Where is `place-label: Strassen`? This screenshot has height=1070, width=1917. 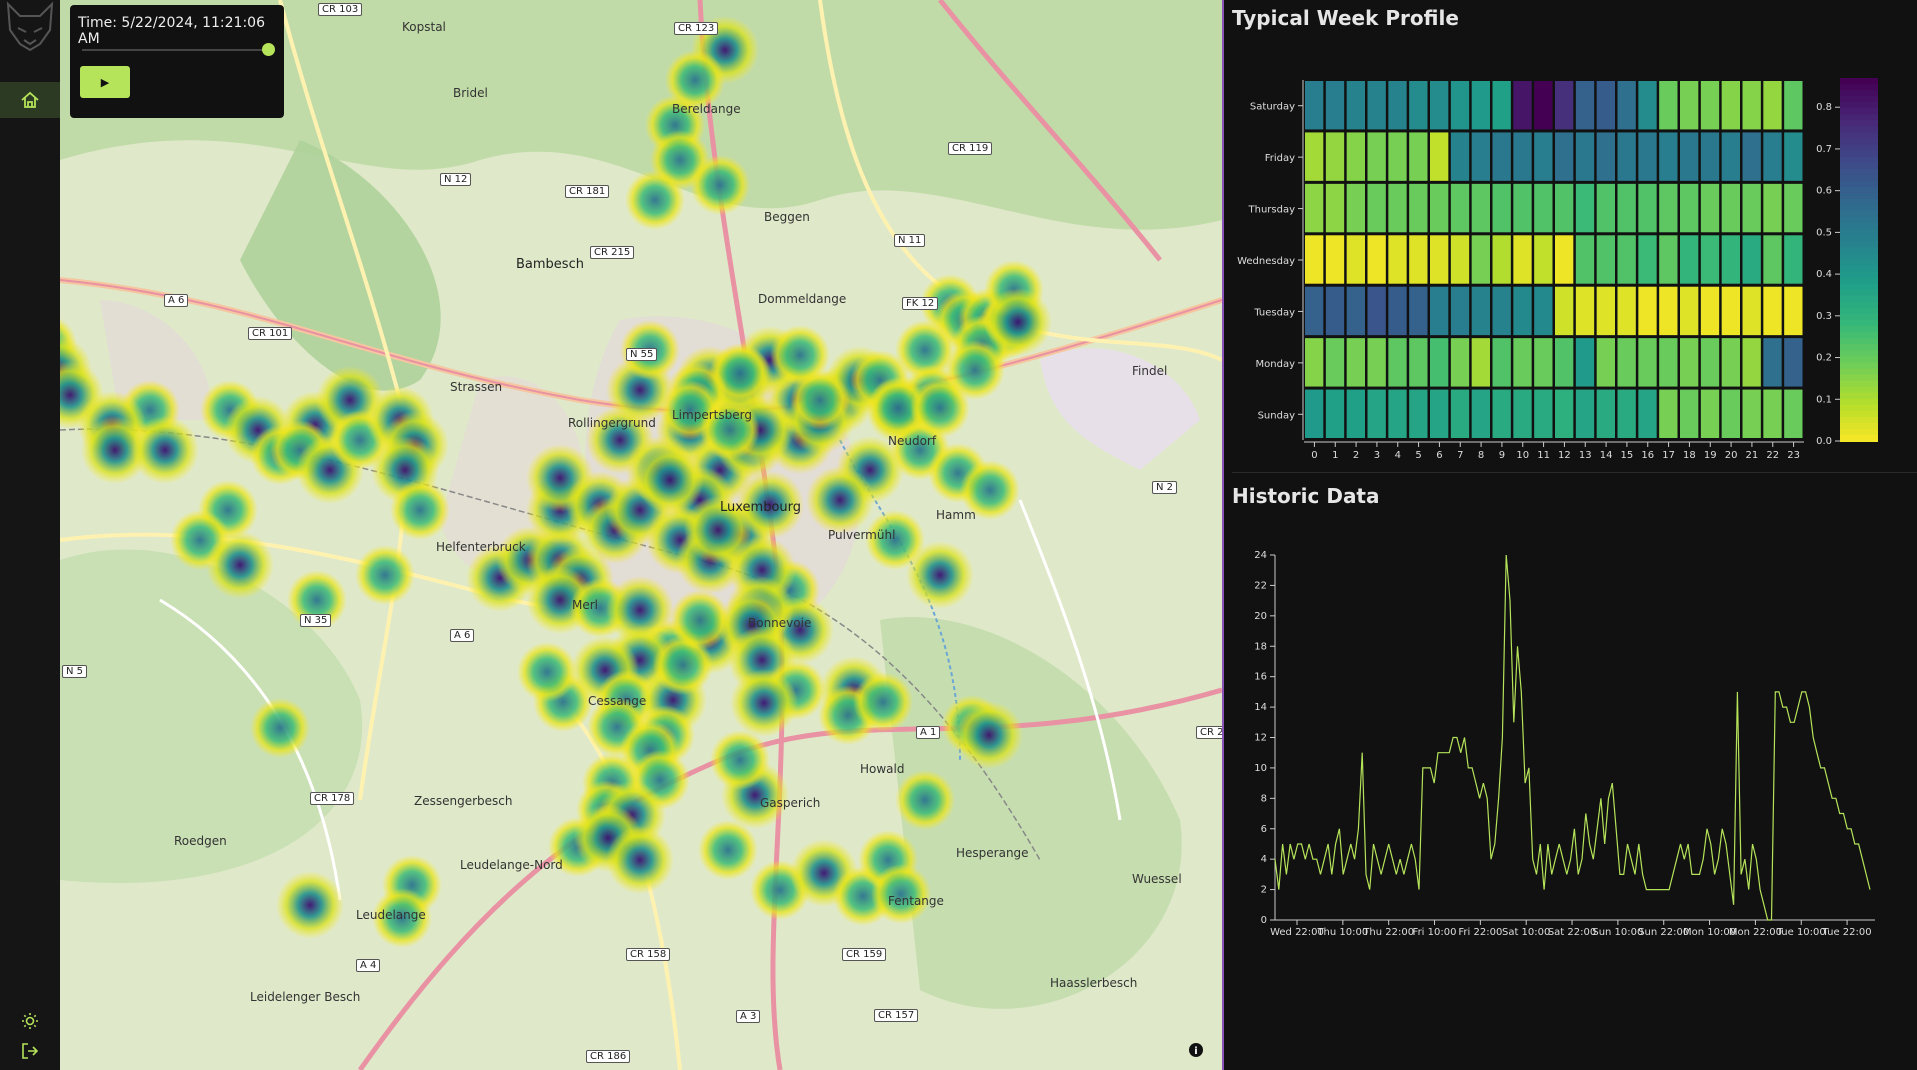 place-label: Strassen is located at coordinates (476, 387).